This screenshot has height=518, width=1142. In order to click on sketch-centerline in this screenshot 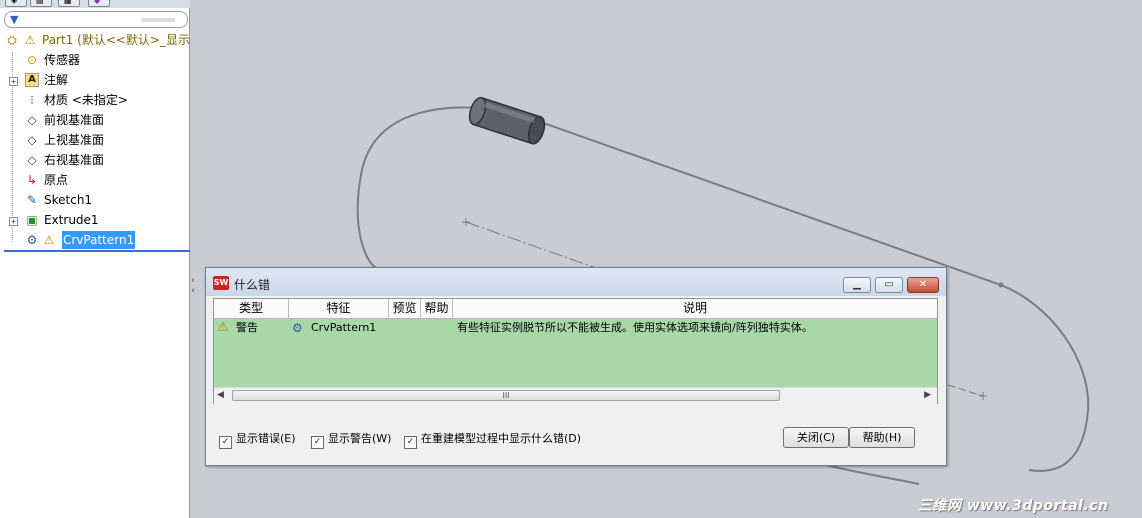, I will do `click(531, 245)`.